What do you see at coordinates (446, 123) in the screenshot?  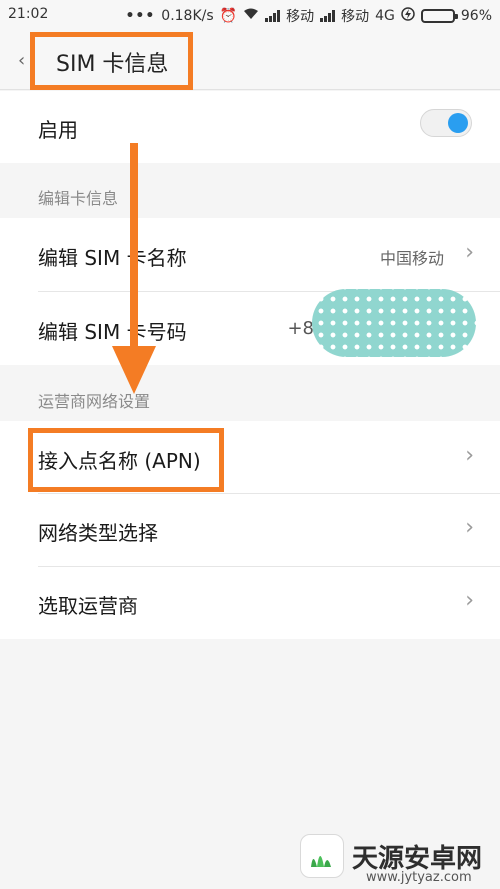 I see `enable-toggle` at bounding box center [446, 123].